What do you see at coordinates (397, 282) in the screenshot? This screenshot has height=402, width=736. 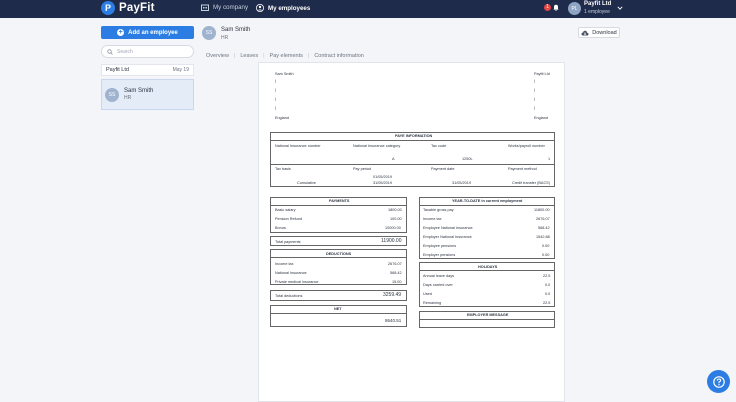 I see `deduction-row-value: 15.00` at bounding box center [397, 282].